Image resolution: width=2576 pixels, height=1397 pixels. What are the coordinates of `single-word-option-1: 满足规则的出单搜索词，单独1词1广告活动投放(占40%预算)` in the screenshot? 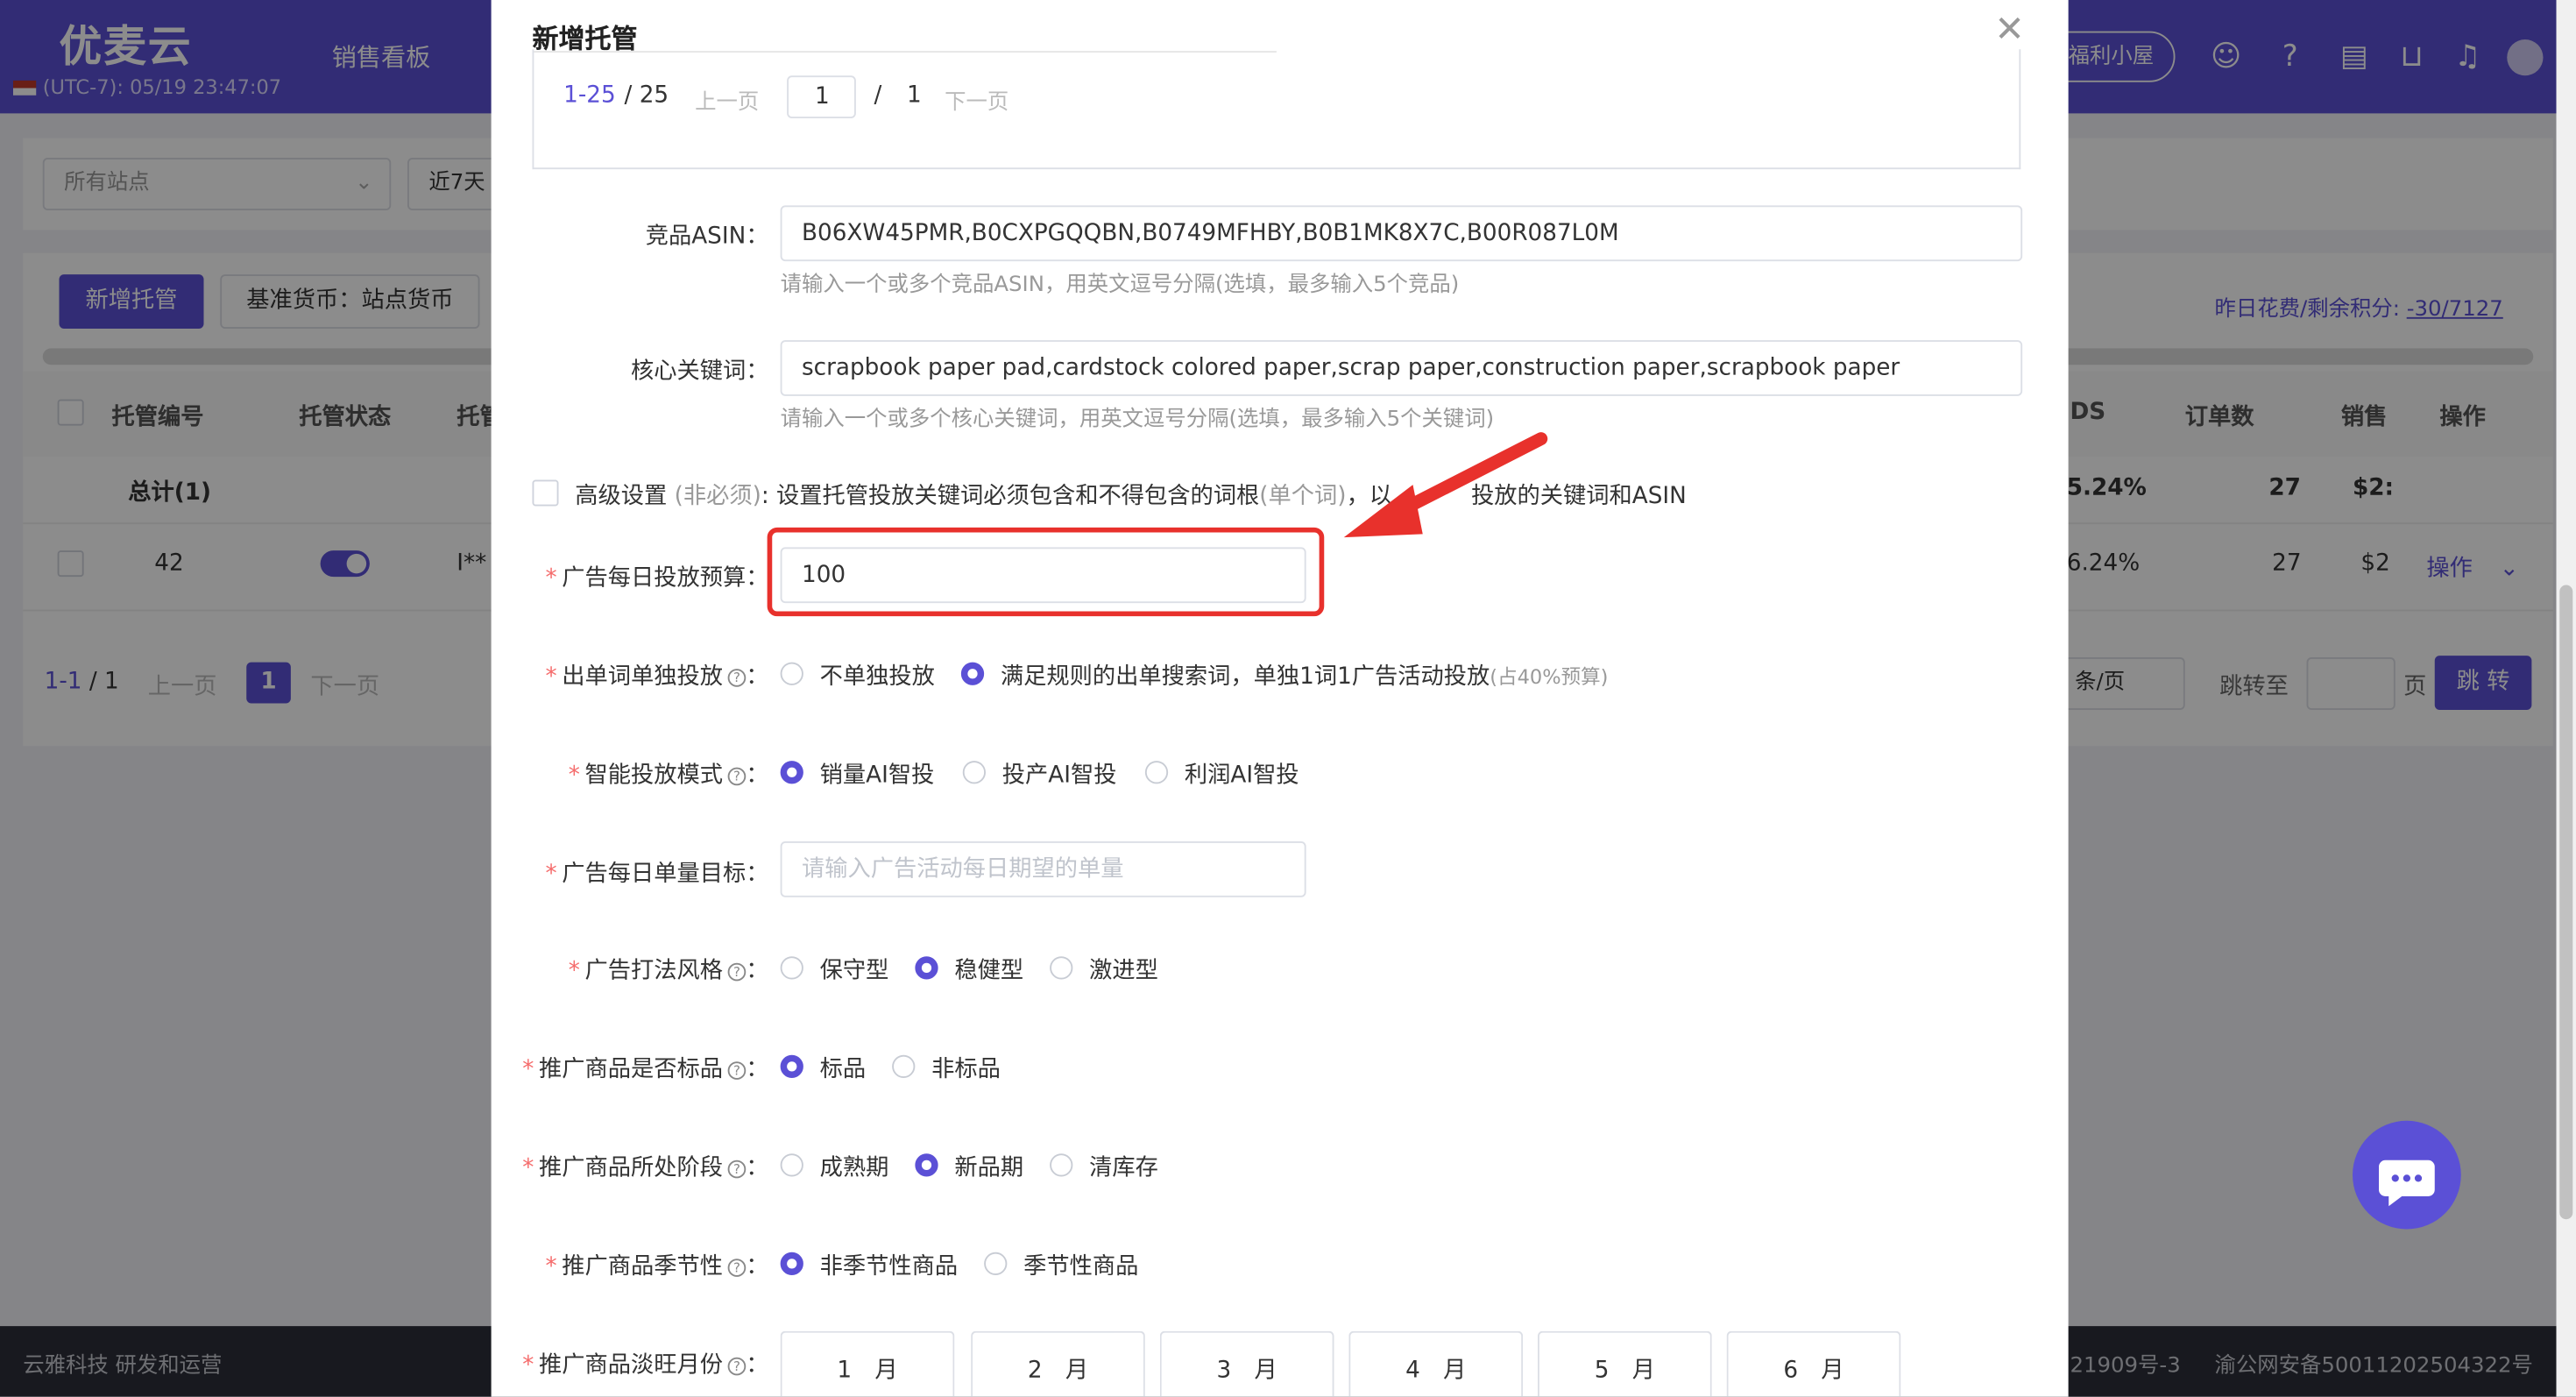 It's located at (1305, 676).